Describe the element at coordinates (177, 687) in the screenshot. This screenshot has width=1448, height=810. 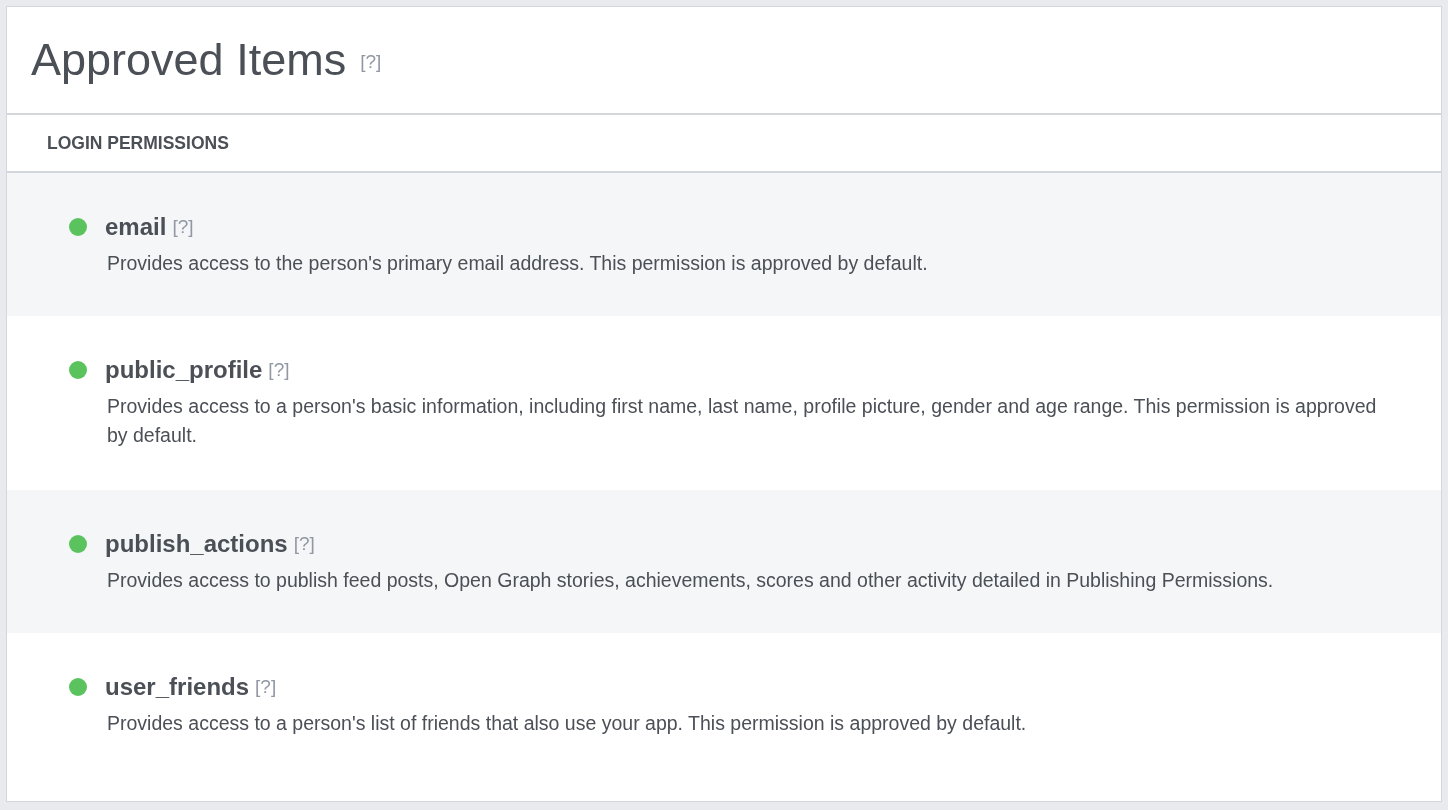
I see `permission-name: user_friends` at that location.